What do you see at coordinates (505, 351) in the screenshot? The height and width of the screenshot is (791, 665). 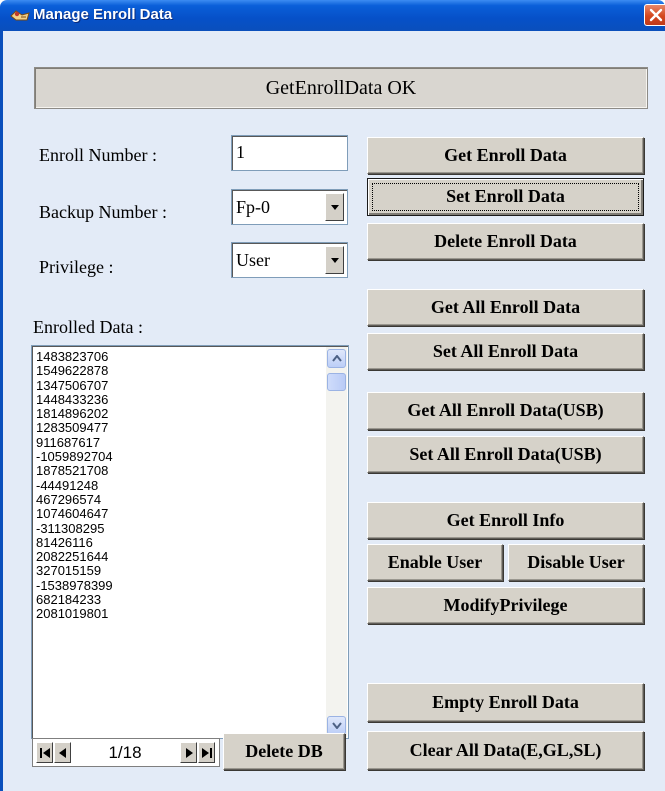 I see `set-all-enroll-data-button: Set All Enroll Data` at bounding box center [505, 351].